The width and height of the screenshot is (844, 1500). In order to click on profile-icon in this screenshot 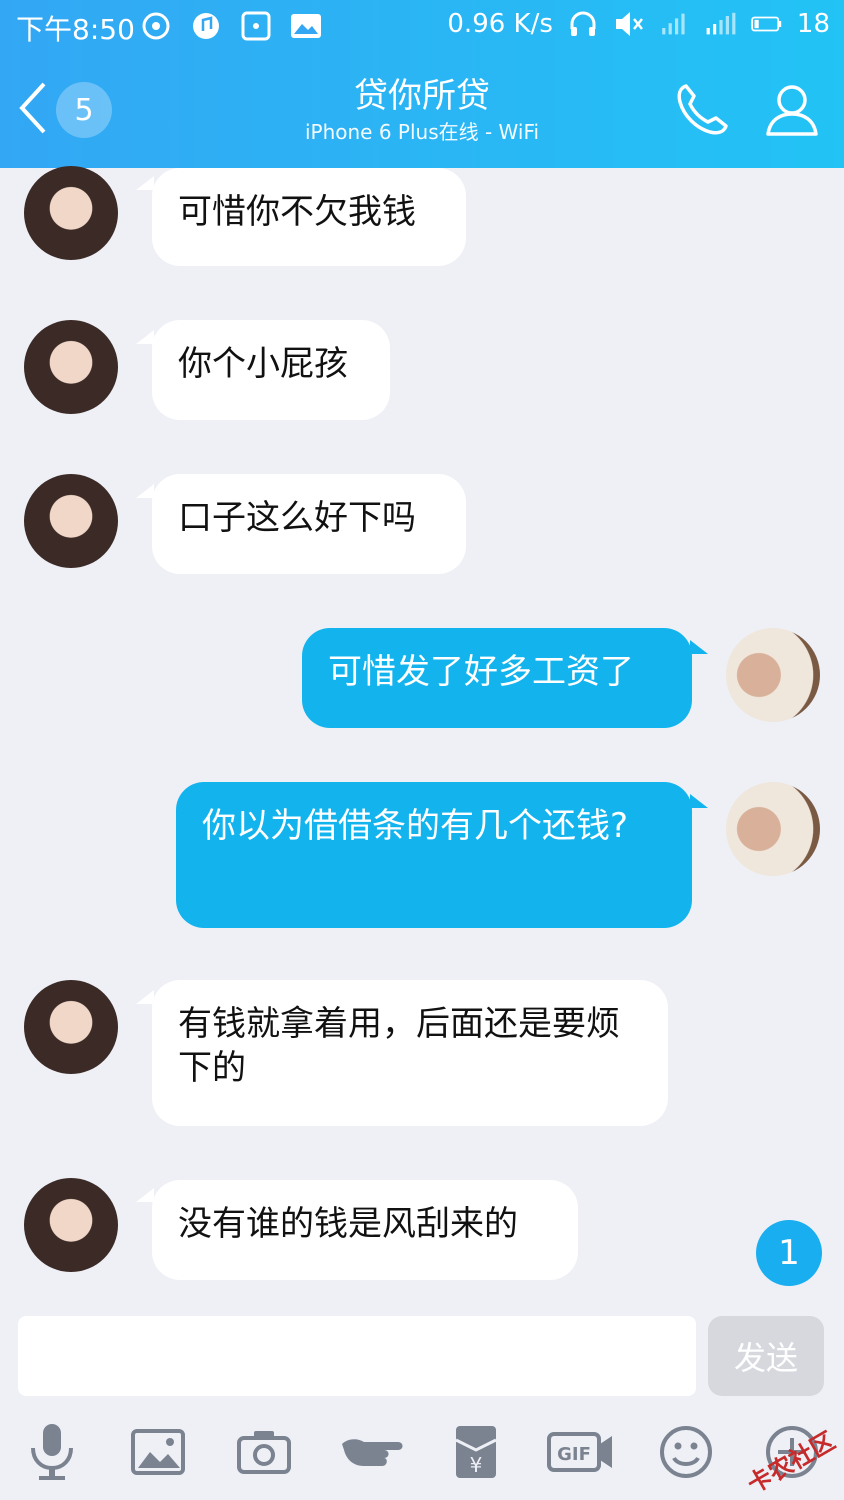, I will do `click(792, 110)`.